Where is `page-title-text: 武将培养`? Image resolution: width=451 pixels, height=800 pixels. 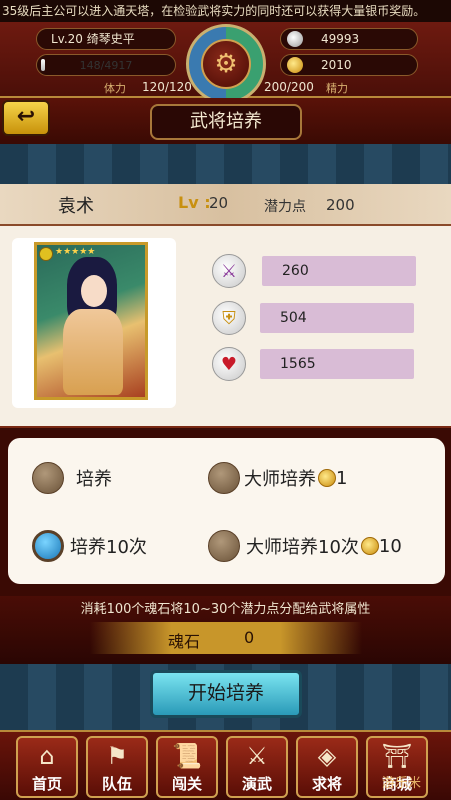
page-title-text: 武将培养 is located at coordinates (226, 121).